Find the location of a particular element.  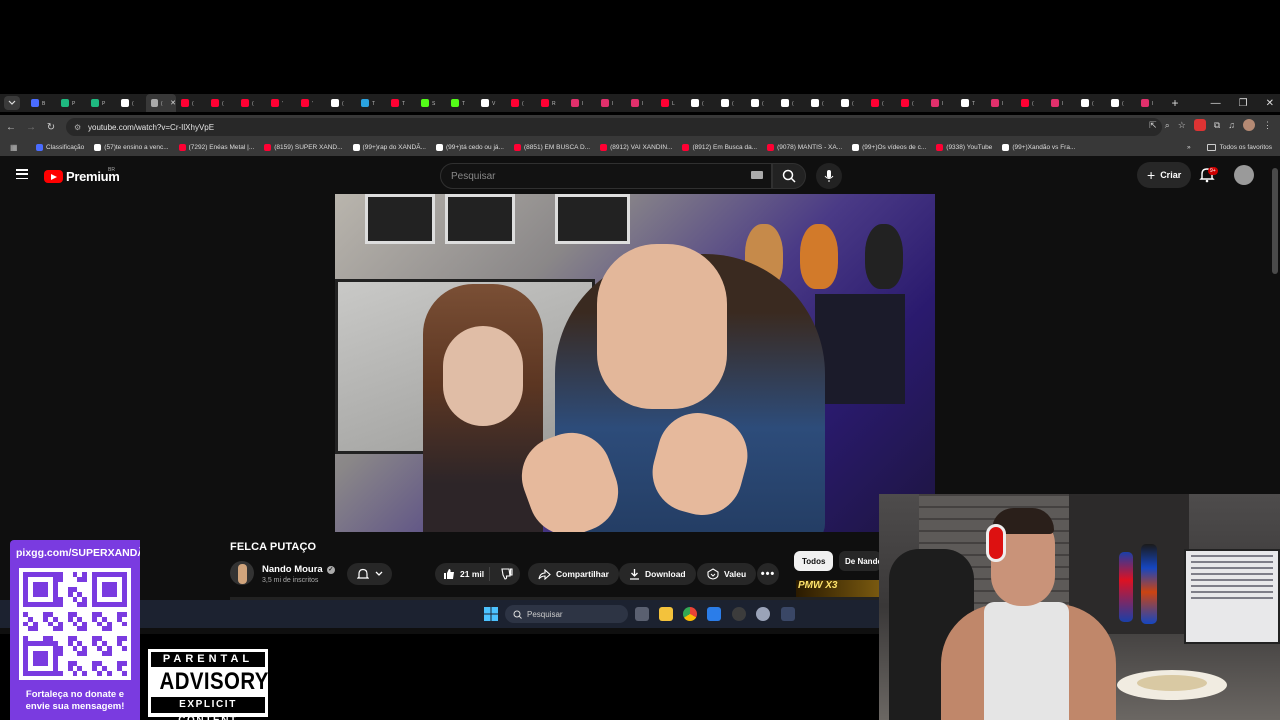

bookmark-item: (9338) YouTube is located at coordinates (964, 147).